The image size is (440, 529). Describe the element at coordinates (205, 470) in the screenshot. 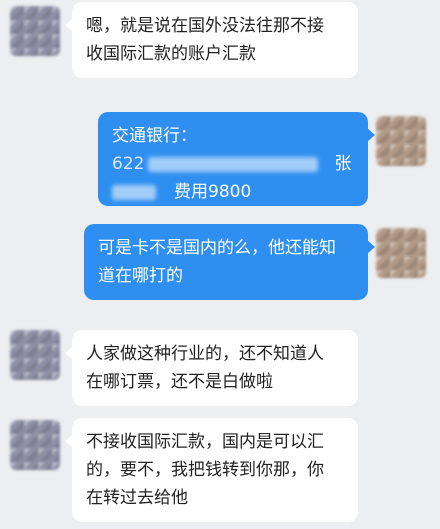

I see `message-text-line: 的，要不，我把钱转到你那，你` at that location.